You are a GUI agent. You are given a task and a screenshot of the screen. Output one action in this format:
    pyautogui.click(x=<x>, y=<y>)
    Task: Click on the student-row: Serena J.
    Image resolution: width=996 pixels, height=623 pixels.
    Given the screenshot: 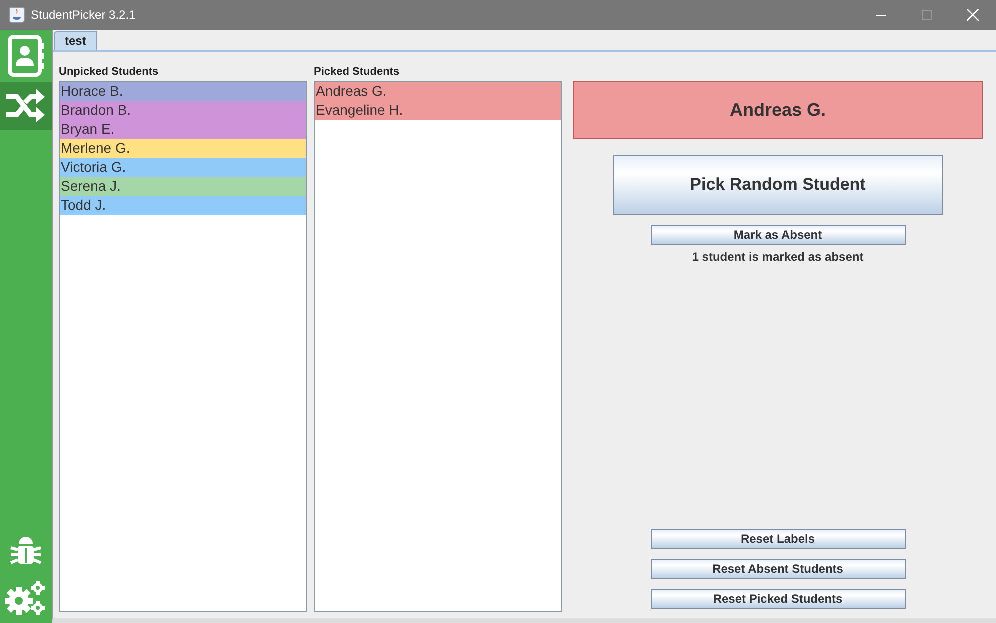 What is the action you would take?
    pyautogui.click(x=183, y=186)
    